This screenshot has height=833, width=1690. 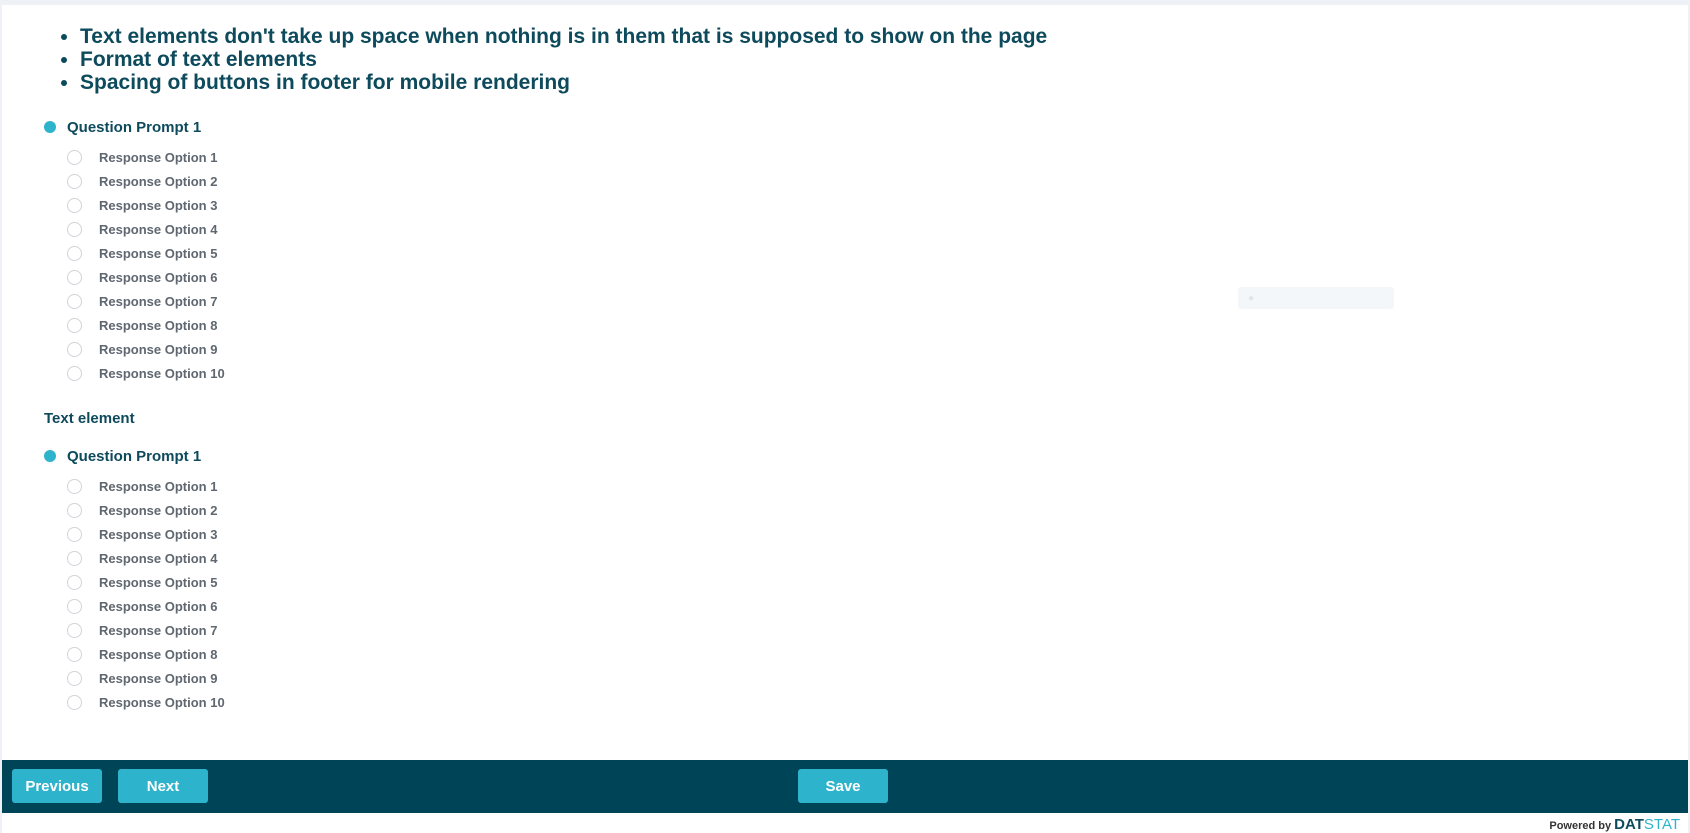 What do you see at coordinates (89, 418) in the screenshot?
I see `text-element: Text element` at bounding box center [89, 418].